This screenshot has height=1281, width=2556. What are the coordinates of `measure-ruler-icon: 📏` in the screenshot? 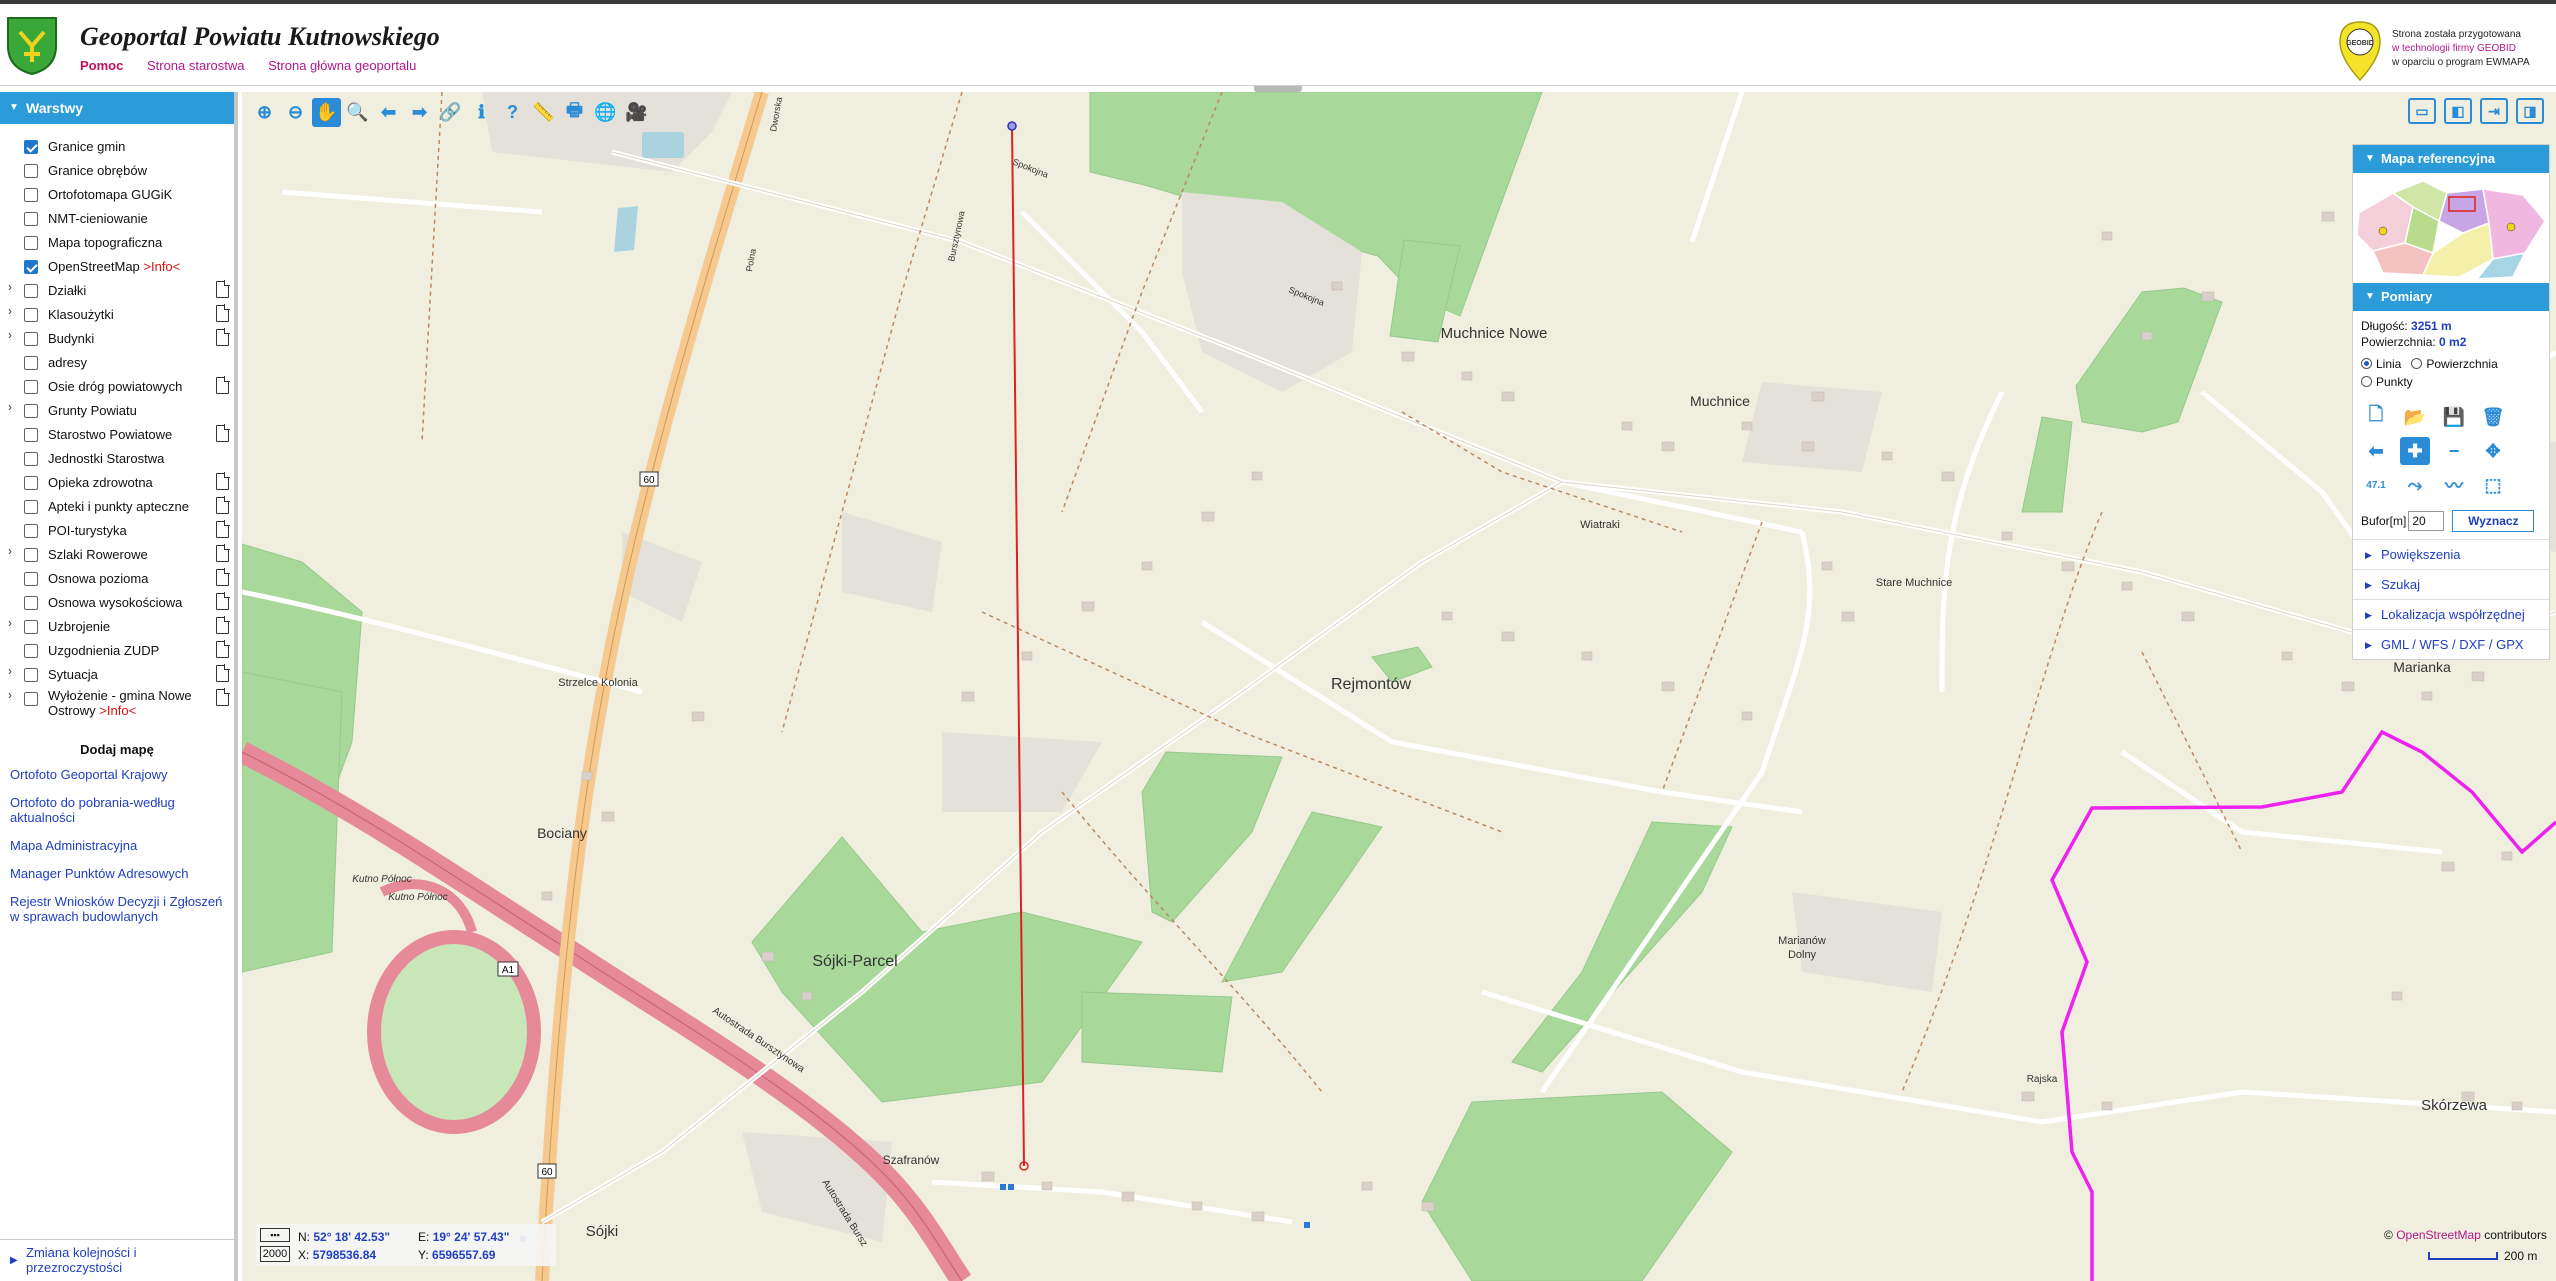 It's located at (543, 112).